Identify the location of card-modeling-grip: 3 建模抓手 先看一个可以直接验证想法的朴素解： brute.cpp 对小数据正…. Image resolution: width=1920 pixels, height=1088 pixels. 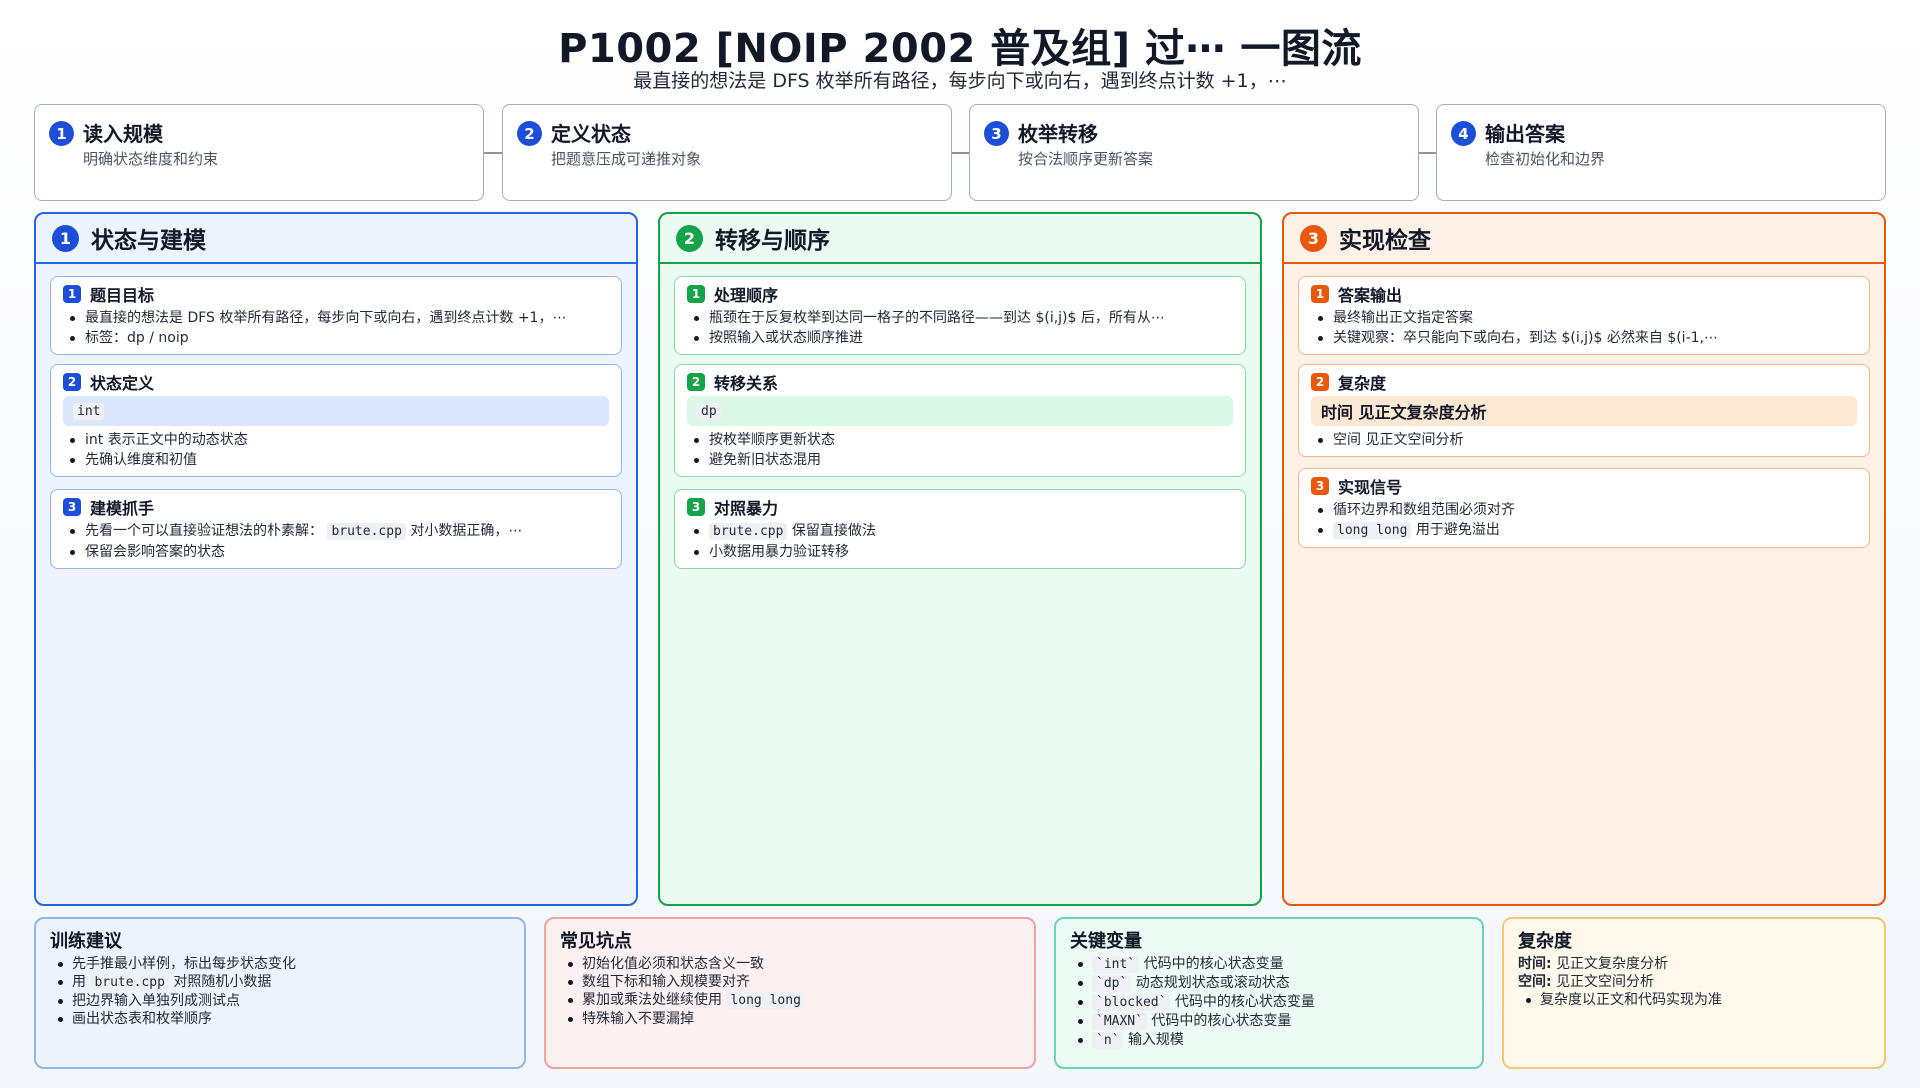
(336, 529).